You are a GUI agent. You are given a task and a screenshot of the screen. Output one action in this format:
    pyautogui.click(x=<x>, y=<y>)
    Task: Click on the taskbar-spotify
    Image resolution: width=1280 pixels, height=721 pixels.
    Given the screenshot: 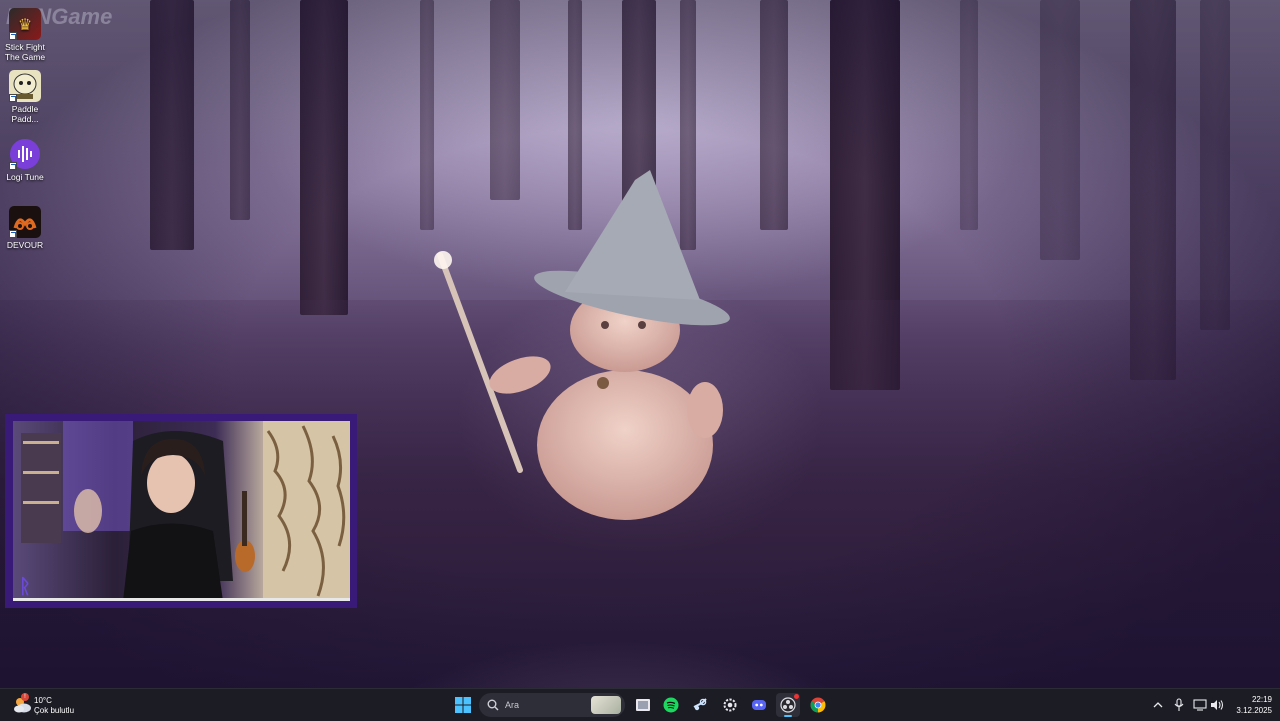 What is the action you would take?
    pyautogui.click(x=671, y=705)
    